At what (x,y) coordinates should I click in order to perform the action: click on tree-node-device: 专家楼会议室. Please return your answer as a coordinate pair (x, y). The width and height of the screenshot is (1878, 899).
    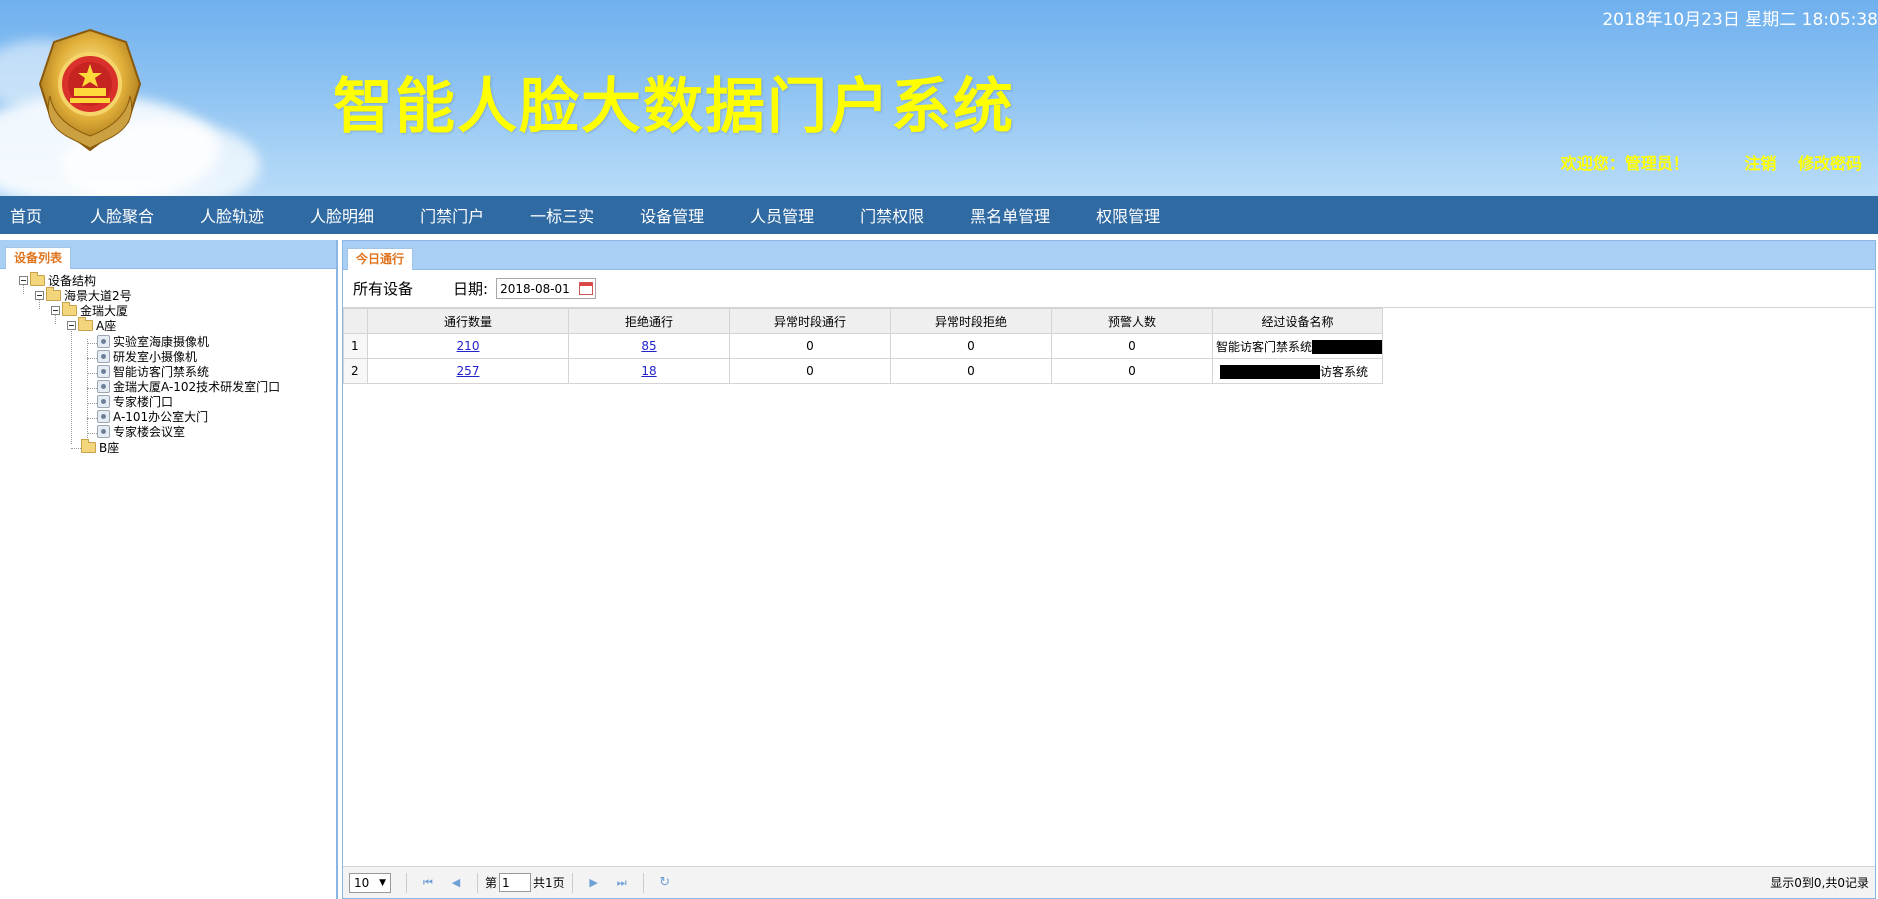
    Looking at the image, I should click on (141, 431).